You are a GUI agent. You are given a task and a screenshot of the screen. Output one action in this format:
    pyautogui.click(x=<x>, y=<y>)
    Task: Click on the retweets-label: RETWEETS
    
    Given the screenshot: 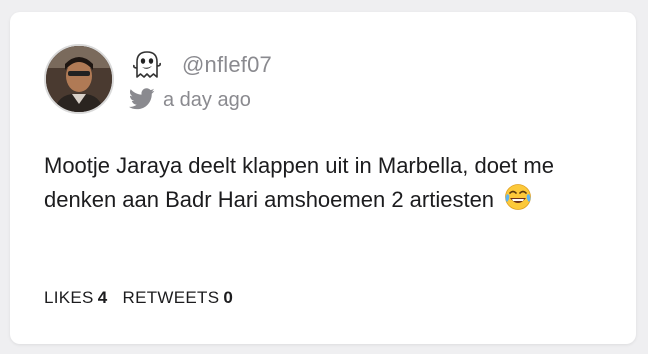 What is the action you would take?
    pyautogui.click(x=171, y=297)
    